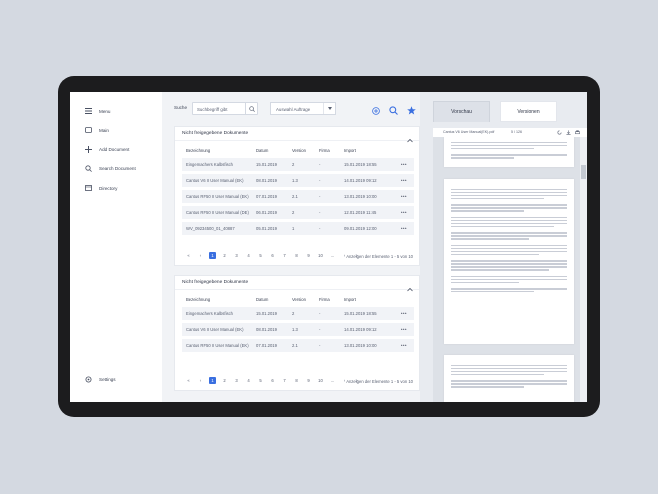 The image size is (658, 494). What do you see at coordinates (274, 228) in the screenshot?
I see `cell-date: 05.01.2019` at bounding box center [274, 228].